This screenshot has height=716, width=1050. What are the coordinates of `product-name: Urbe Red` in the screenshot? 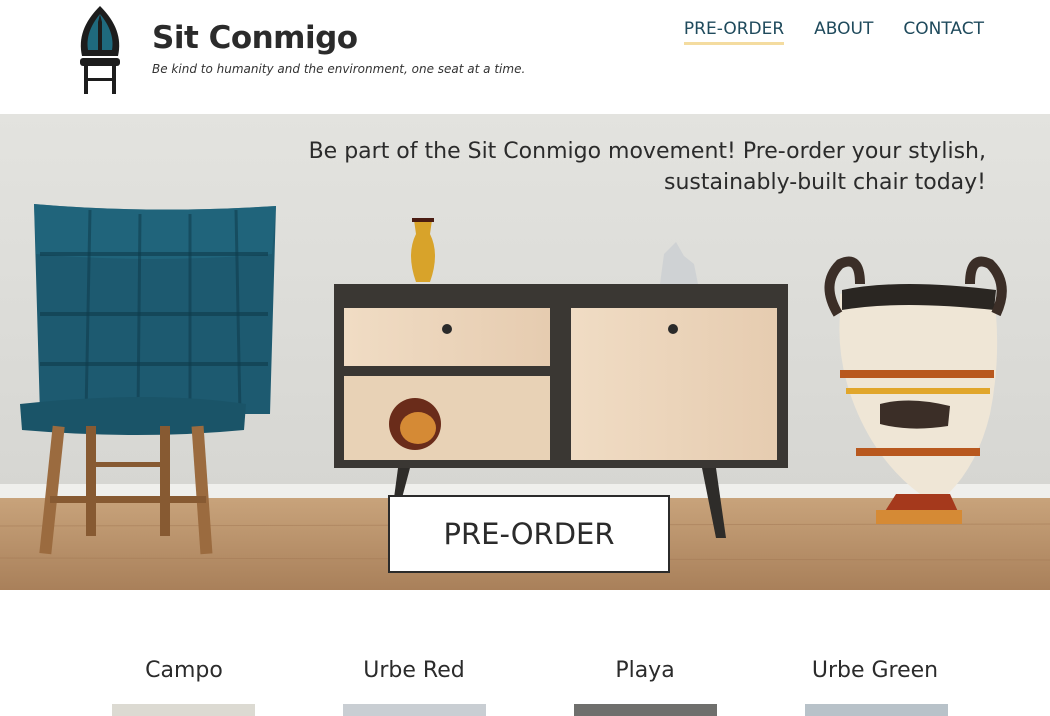 It's located at (414, 670).